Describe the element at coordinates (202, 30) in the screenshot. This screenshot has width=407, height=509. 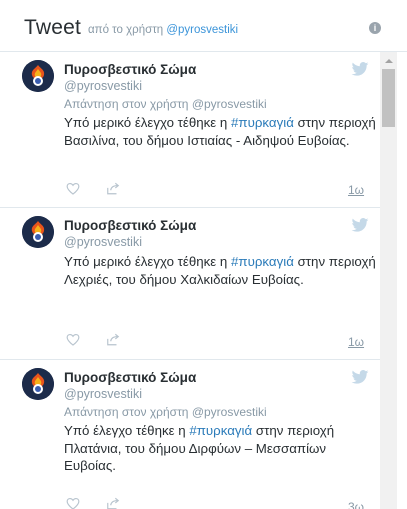
I see `byline-handle-link: @pyrosvestiki` at that location.